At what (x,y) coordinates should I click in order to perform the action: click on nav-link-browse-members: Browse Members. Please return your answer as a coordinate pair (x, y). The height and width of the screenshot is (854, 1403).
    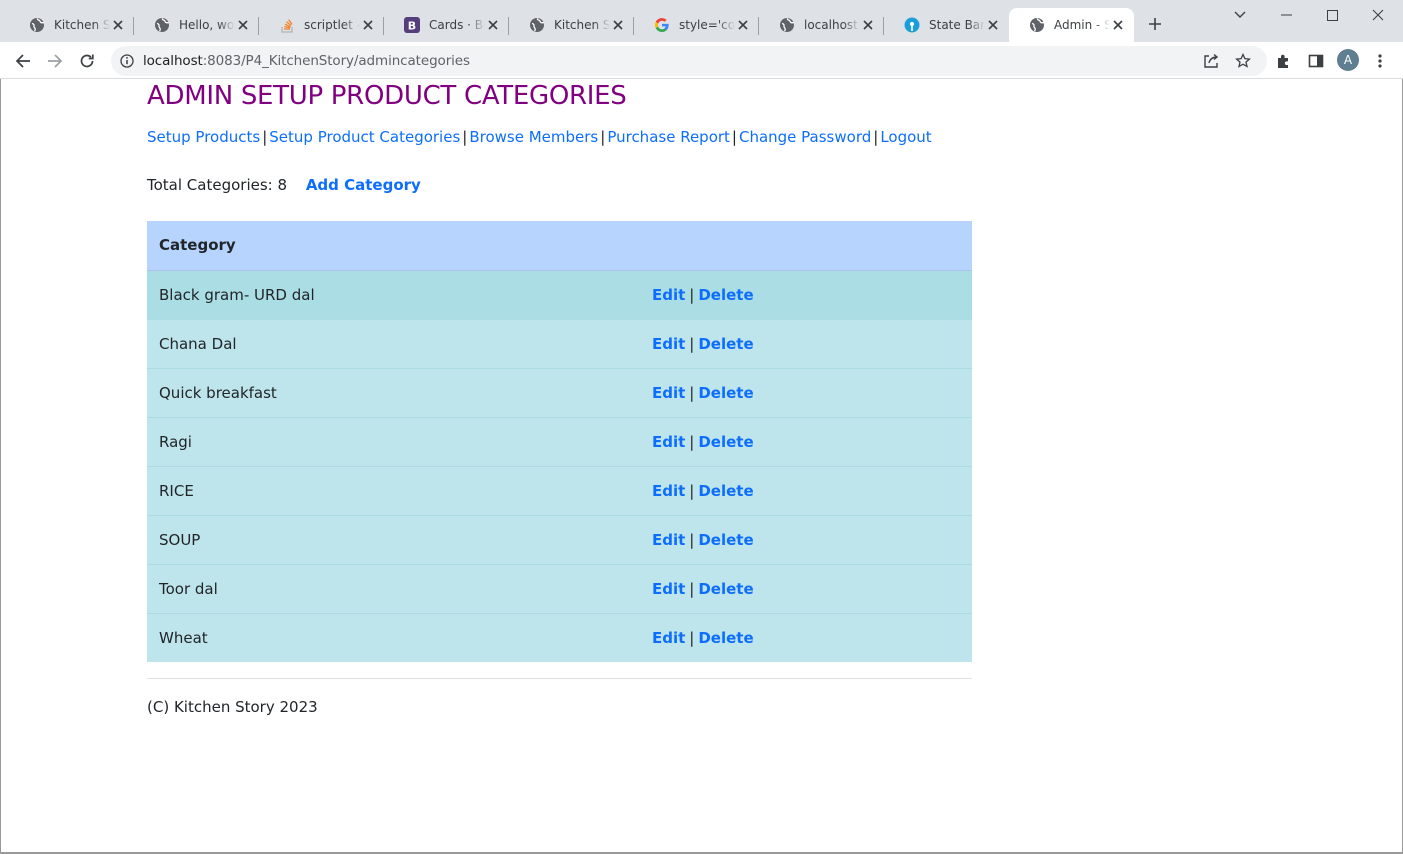
    Looking at the image, I should click on (533, 137).